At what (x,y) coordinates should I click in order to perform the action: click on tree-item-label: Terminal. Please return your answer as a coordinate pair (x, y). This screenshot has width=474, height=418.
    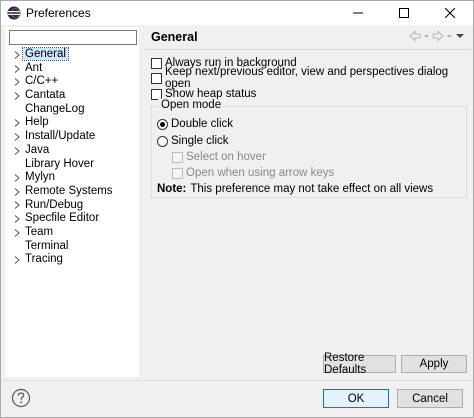
    Looking at the image, I should click on (47, 245).